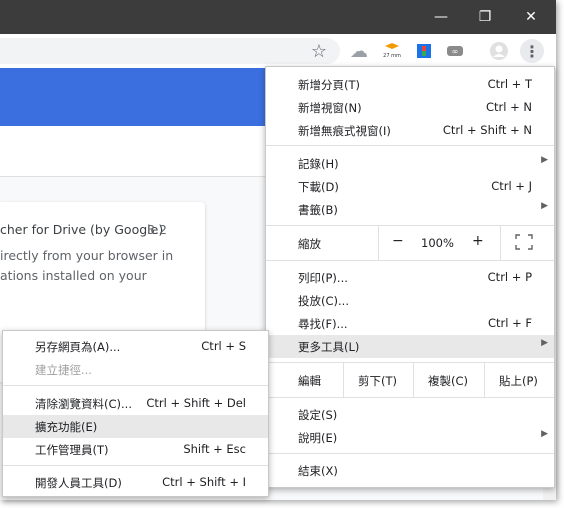 The height and width of the screenshot is (508, 564). Describe the element at coordinates (318, 471) in the screenshot. I see `menu-label: 結束(X)` at that location.